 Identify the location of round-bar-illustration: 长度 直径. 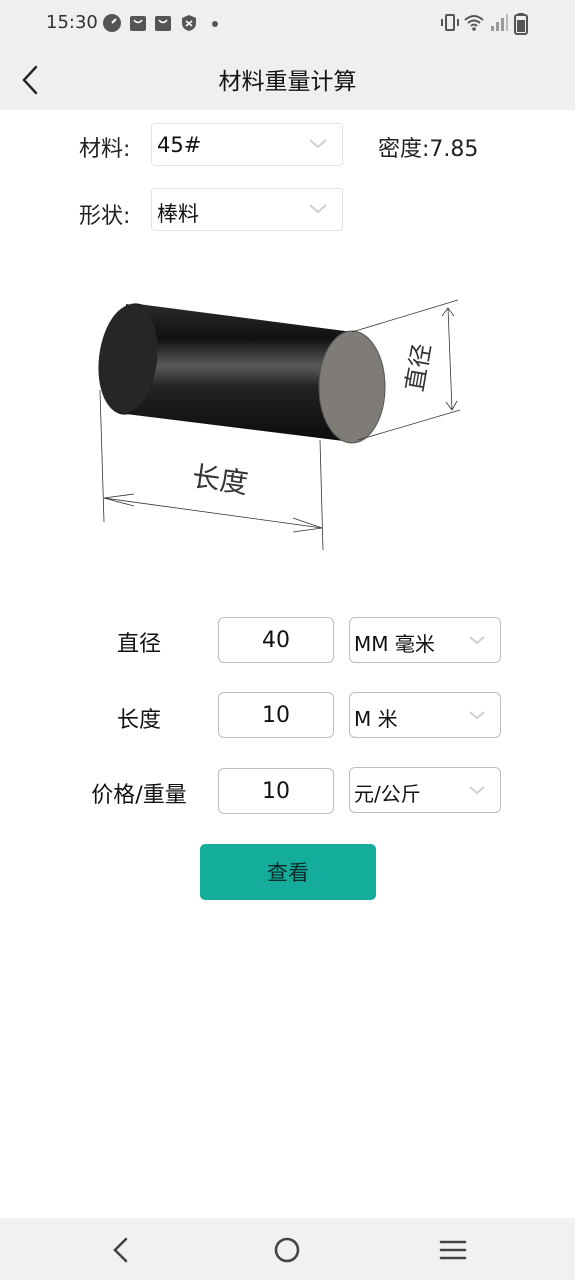
(279, 425).